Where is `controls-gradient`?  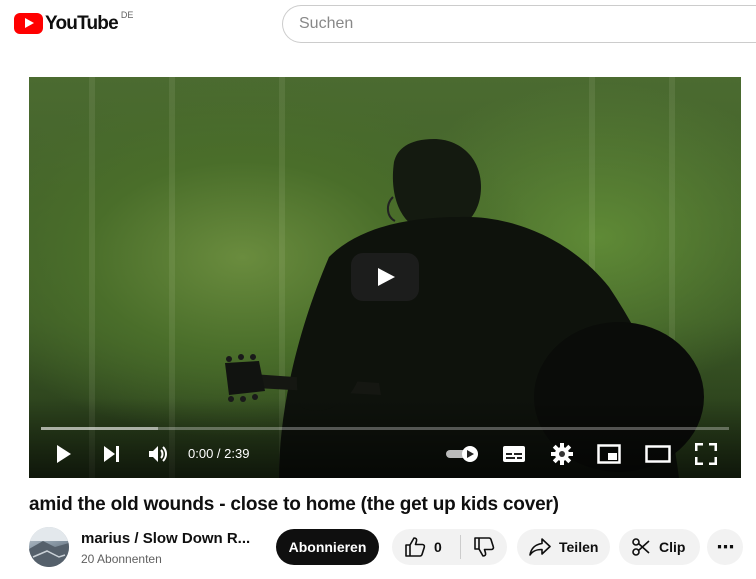
controls-gradient is located at coordinates (385, 438).